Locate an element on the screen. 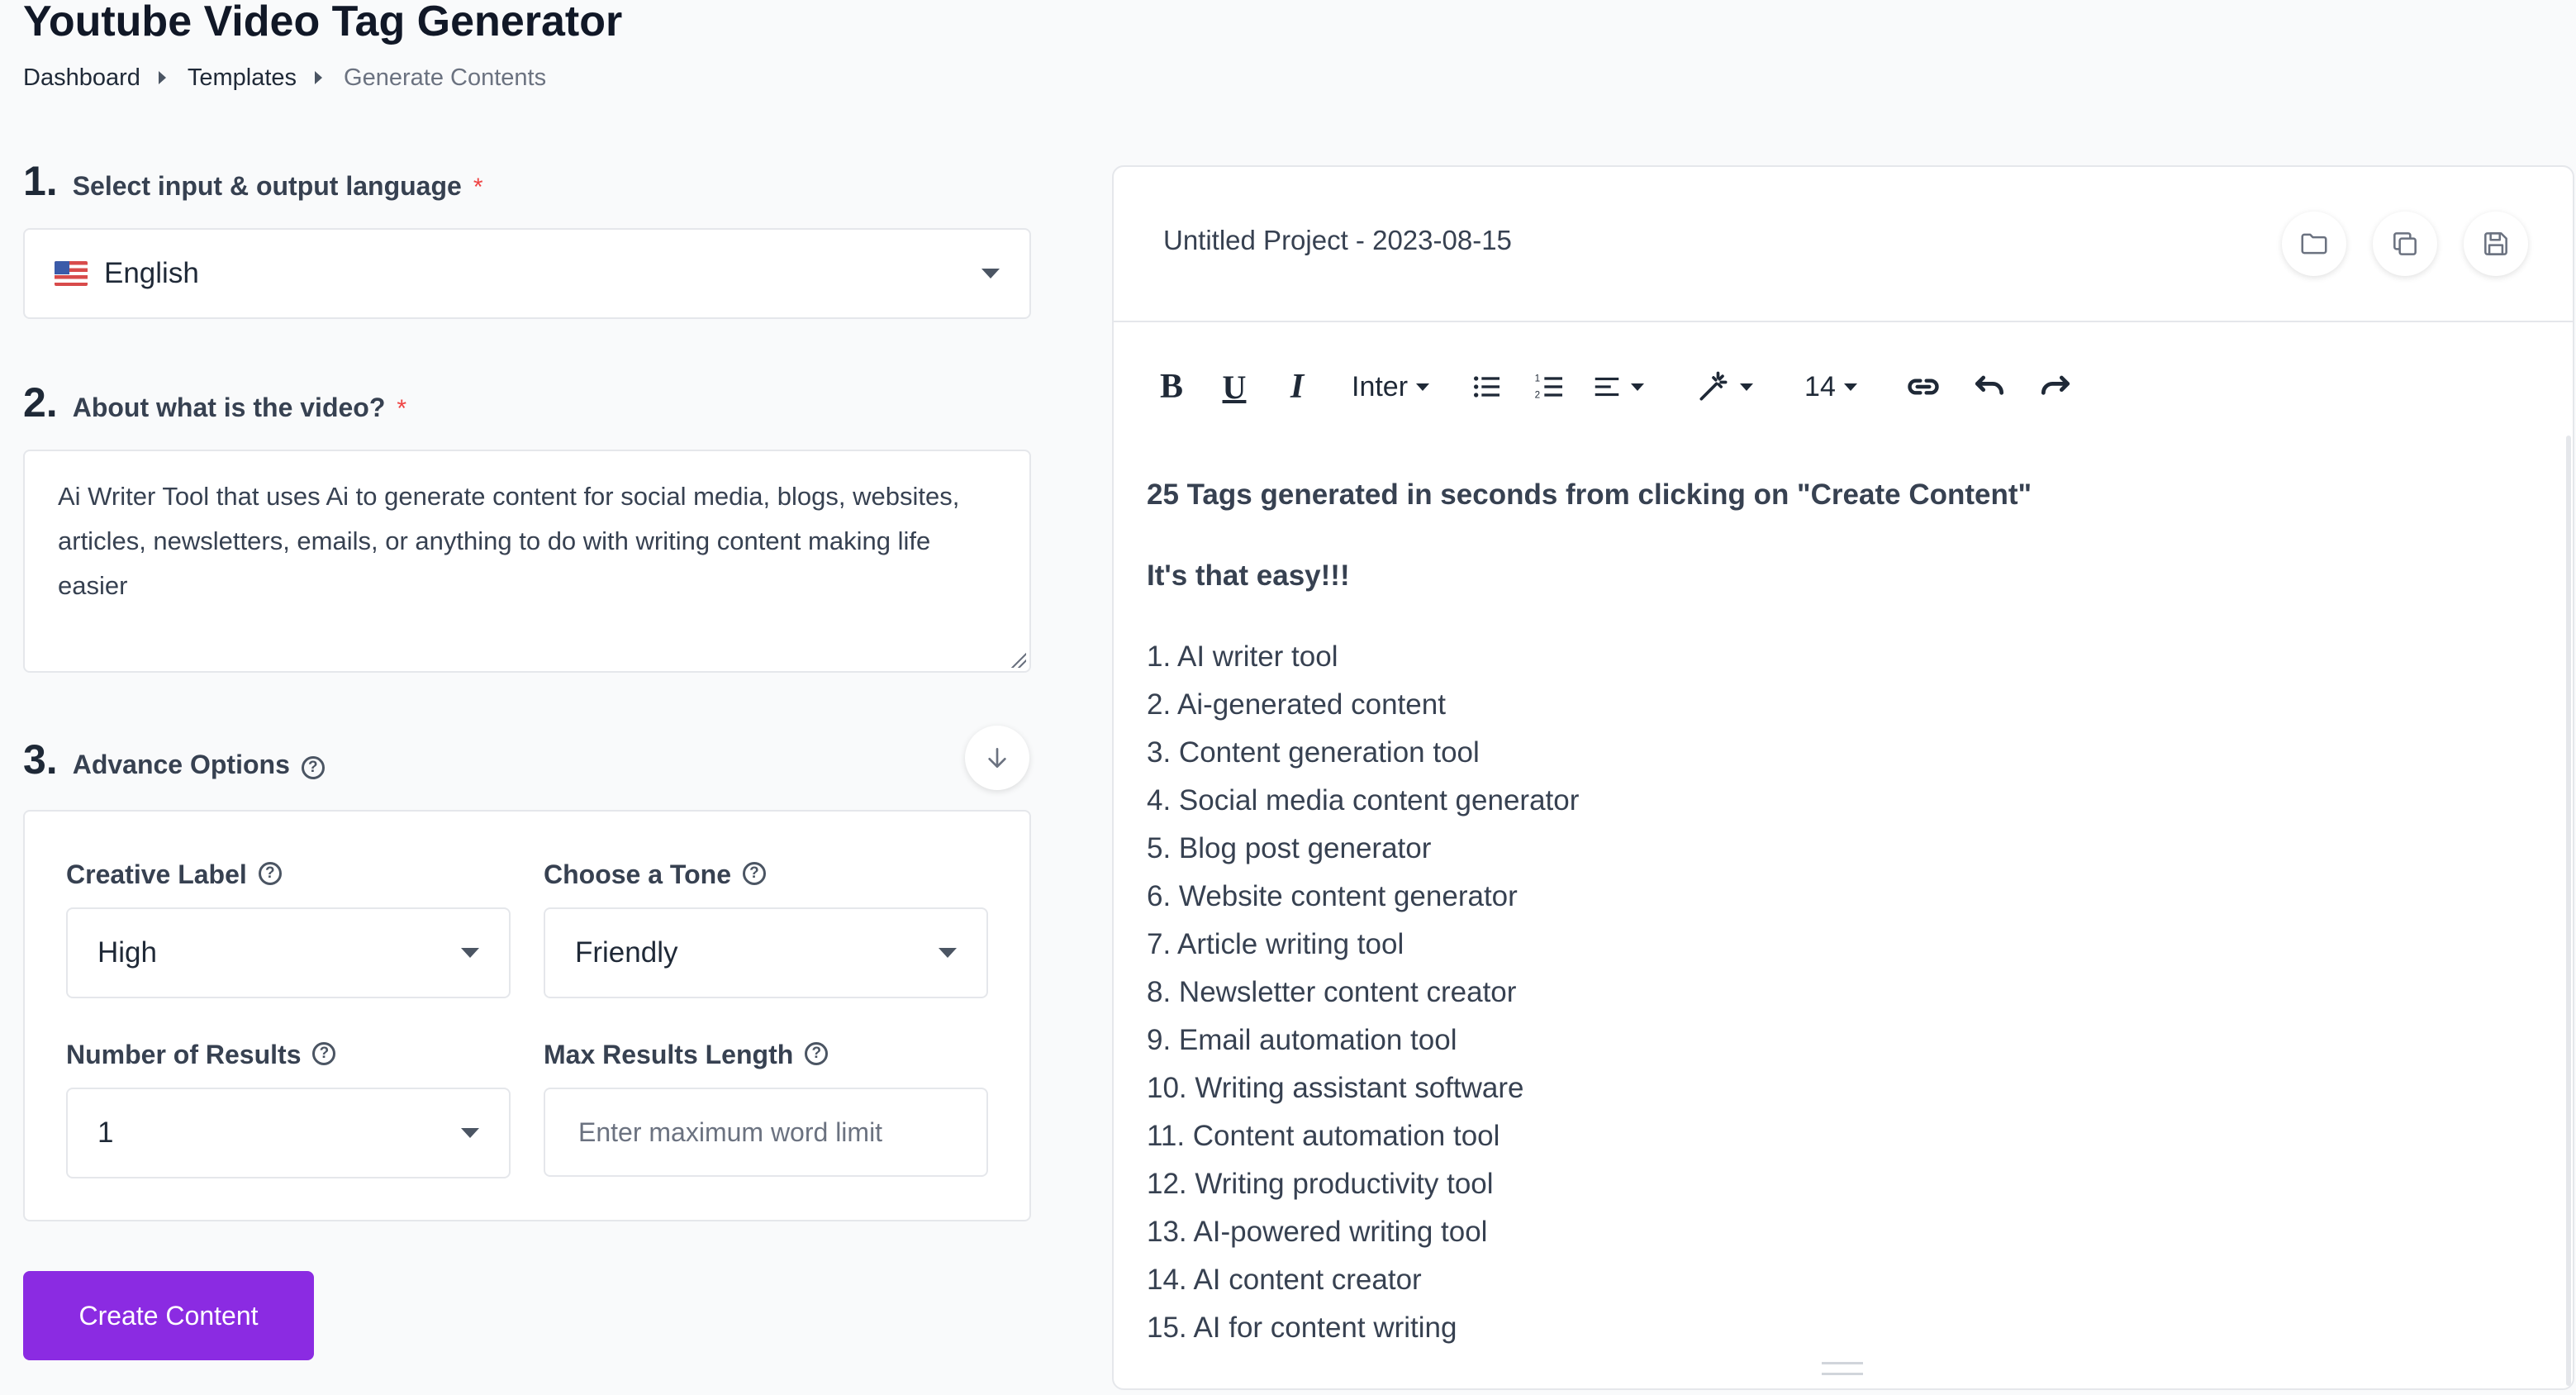  breadcrumb-dashboard: Dashboard is located at coordinates (81, 78).